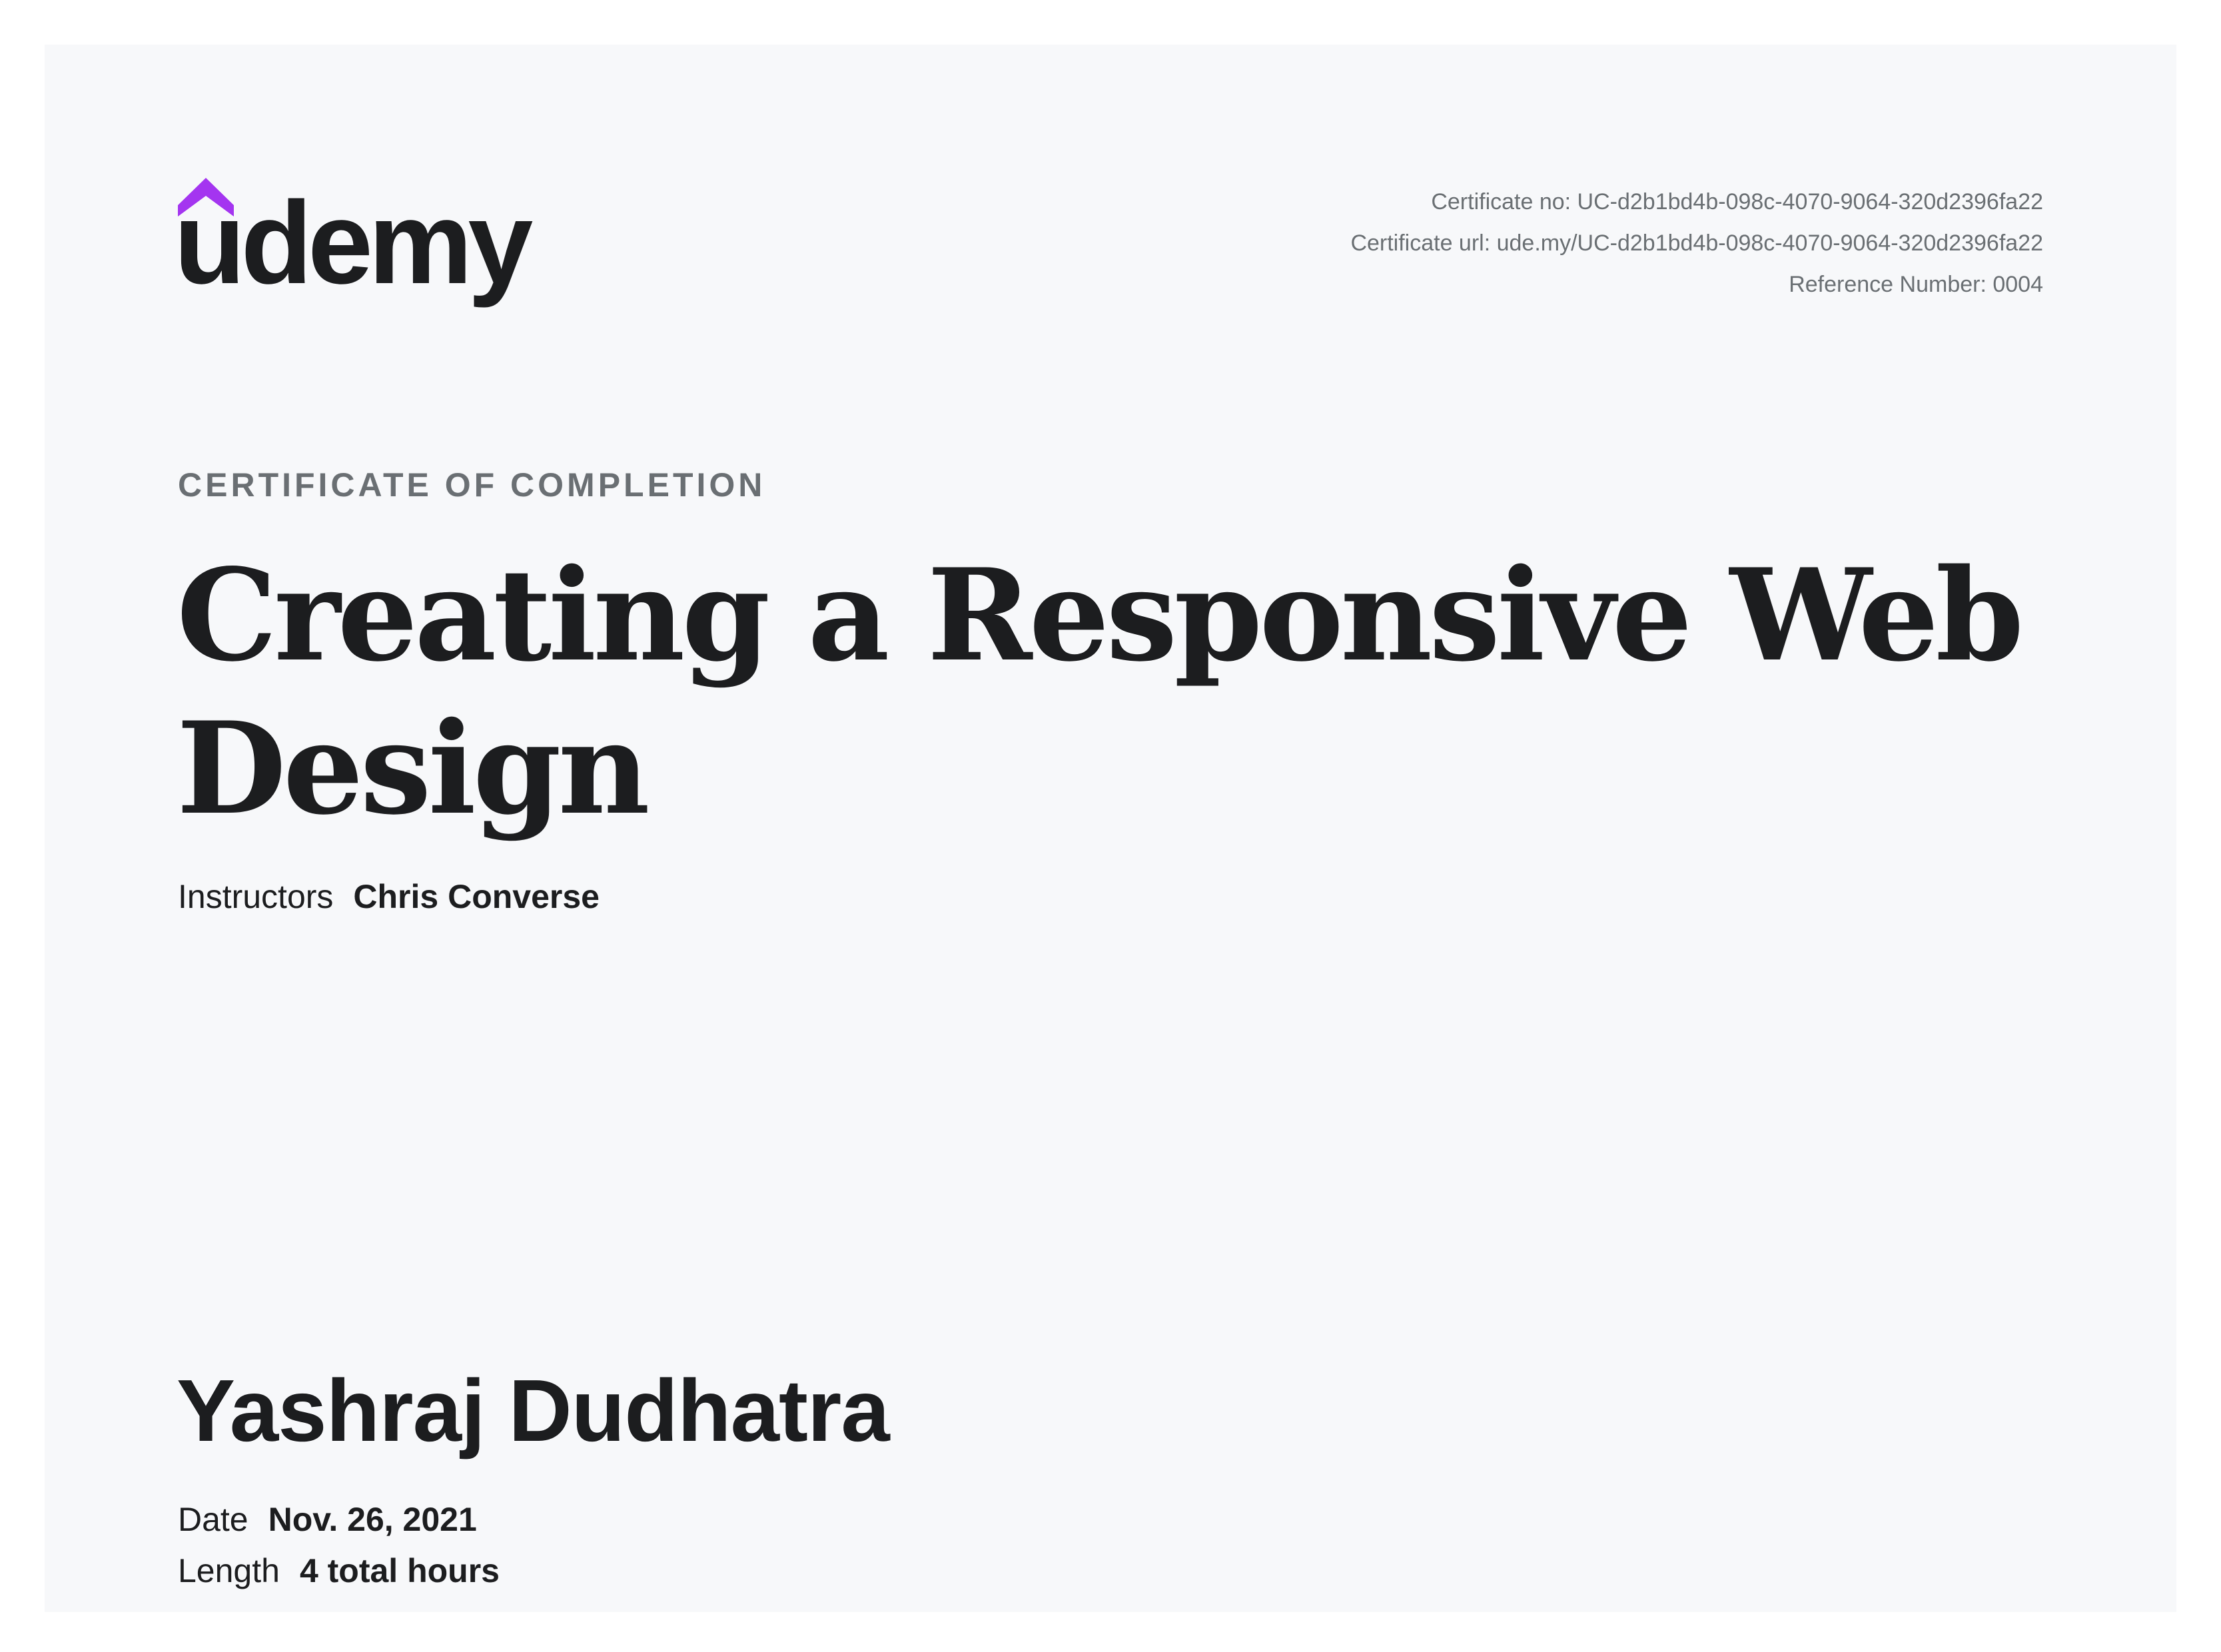 Image resolution: width=2221 pixels, height=1652 pixels. Describe the element at coordinates (1916, 284) in the screenshot. I see `reference-number: Reference Number: 0004` at that location.